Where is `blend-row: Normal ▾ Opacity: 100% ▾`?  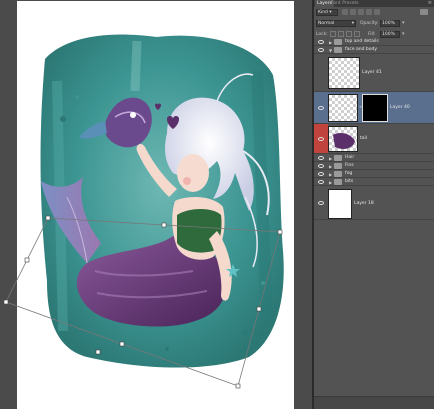
blend-row: Normal ▾ Opacity: 100% ▾ is located at coordinates (374, 23).